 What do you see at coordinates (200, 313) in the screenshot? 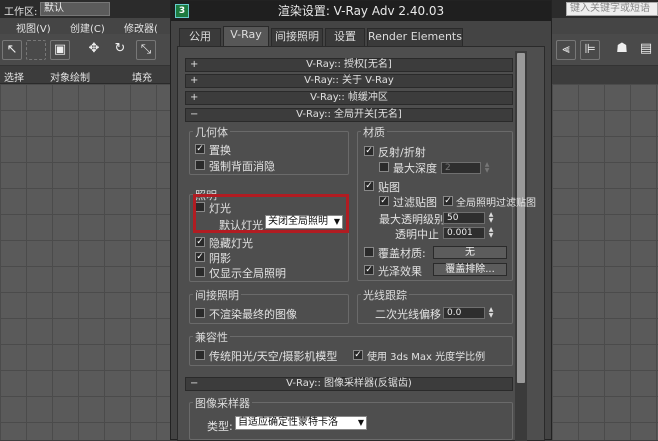
I see `dont-render-final-checkbox` at bounding box center [200, 313].